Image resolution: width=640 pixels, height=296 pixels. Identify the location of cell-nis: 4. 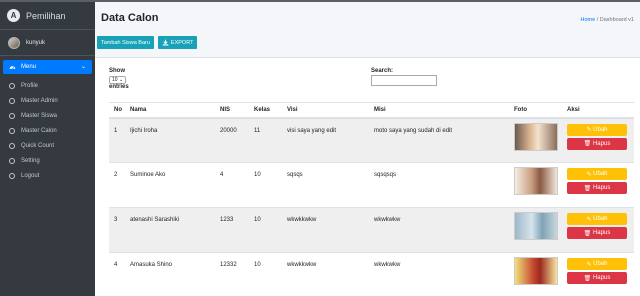
(232, 185).